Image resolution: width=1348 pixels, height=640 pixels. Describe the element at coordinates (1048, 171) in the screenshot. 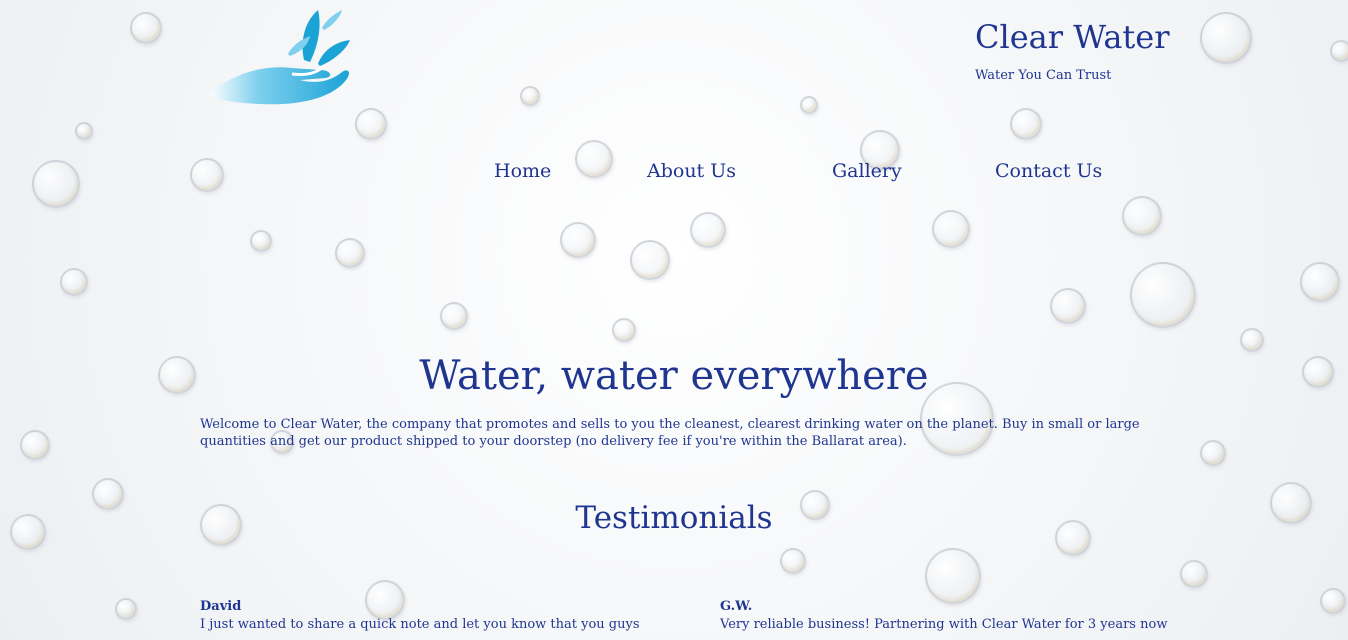

I see `nav-item-contact-us: Contact Us` at that location.